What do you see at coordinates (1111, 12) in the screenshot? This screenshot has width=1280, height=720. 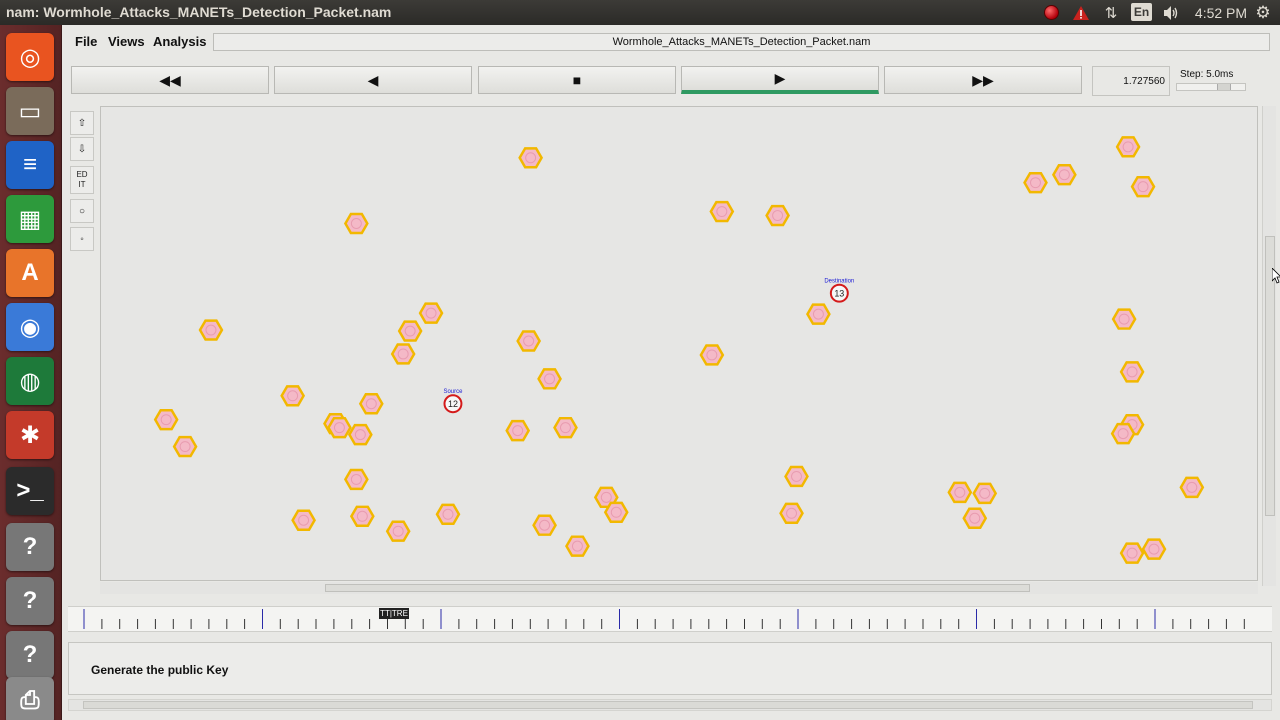 I see `network-icon: ⇅` at bounding box center [1111, 12].